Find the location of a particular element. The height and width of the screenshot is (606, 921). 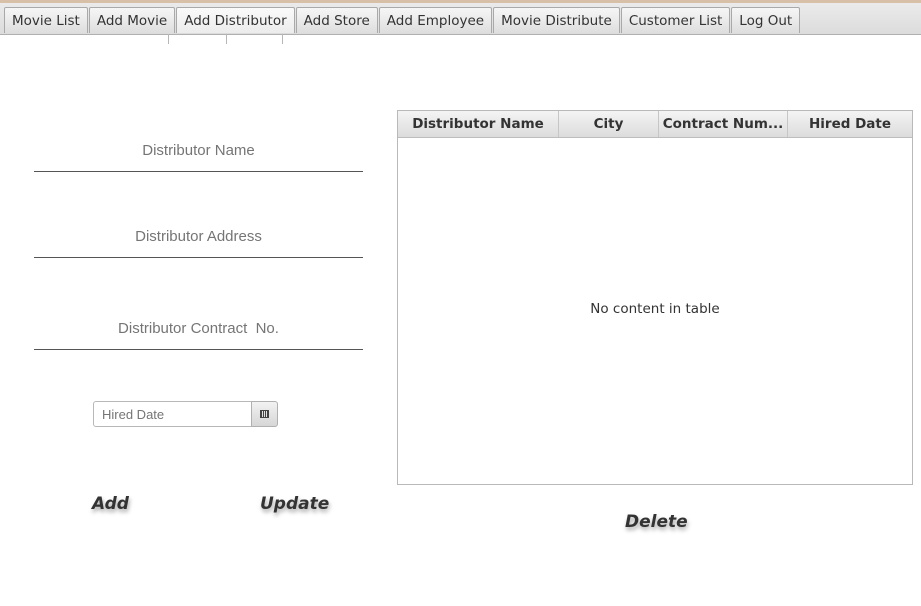

tab-add-distributor: Add Distributor is located at coordinates (235, 20).